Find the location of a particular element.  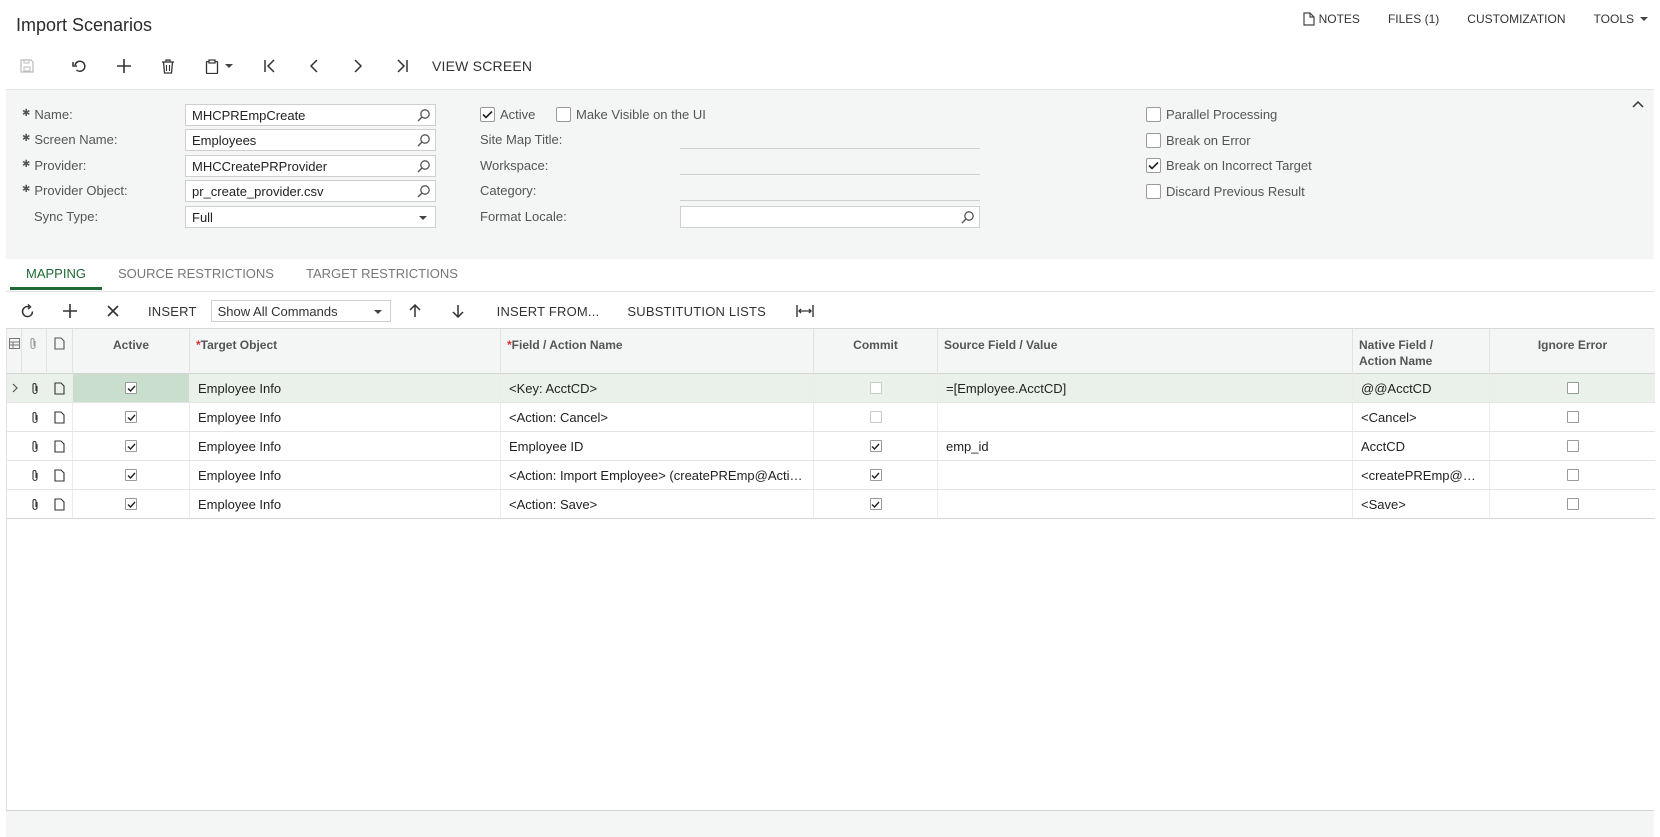

move-down-button is located at coordinates (458, 311).